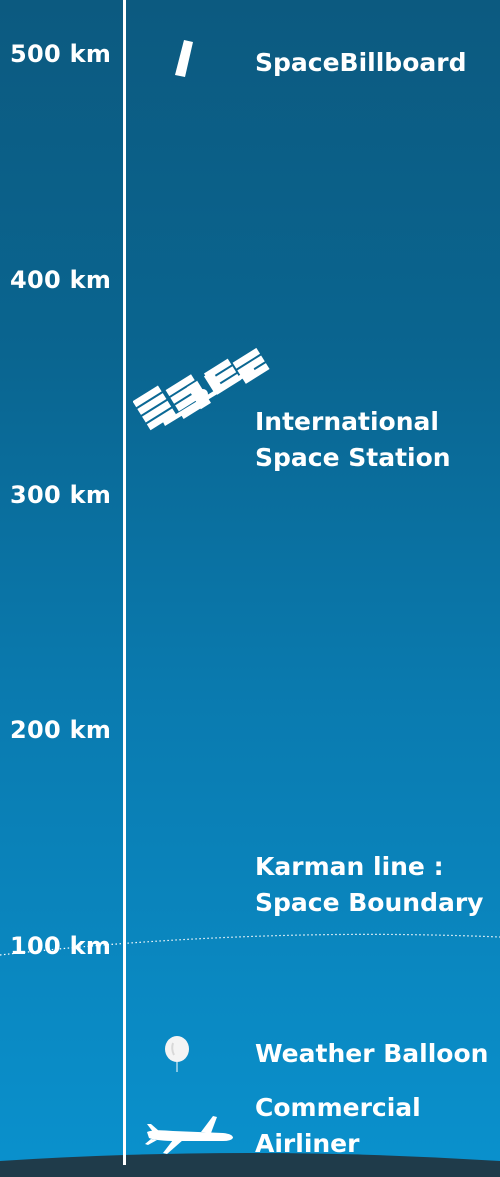  I want to click on altitude-tick-400: 400 km, so click(61, 280).